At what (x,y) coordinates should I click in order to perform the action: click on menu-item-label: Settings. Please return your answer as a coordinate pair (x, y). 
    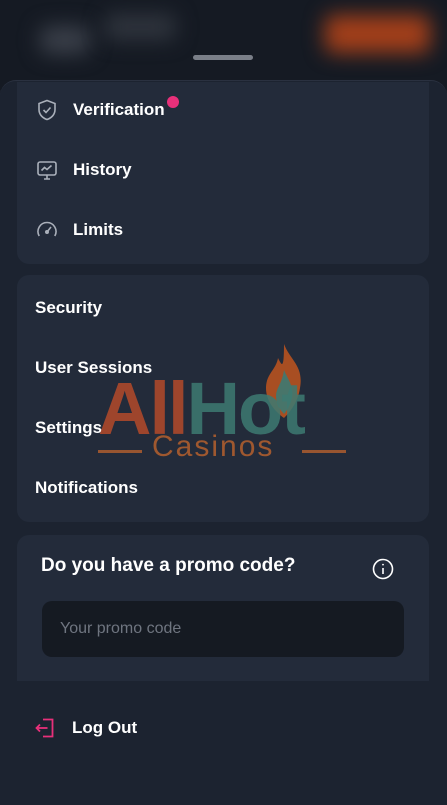
    Looking at the image, I should click on (69, 427).